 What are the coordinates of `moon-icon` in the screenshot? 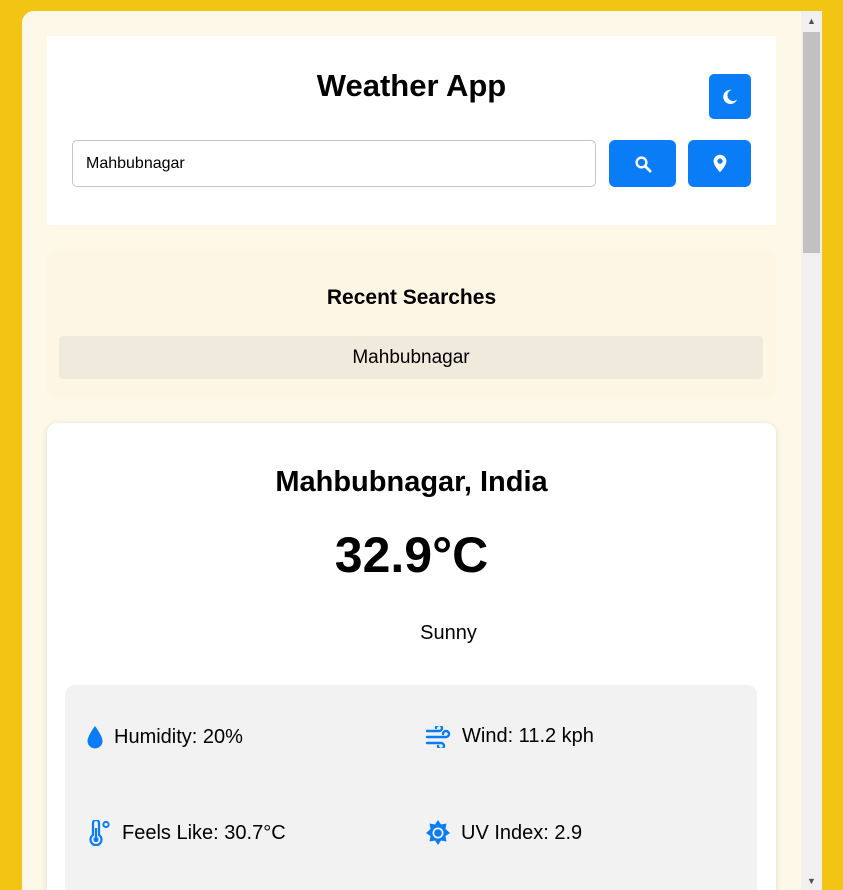 It's located at (730, 96).